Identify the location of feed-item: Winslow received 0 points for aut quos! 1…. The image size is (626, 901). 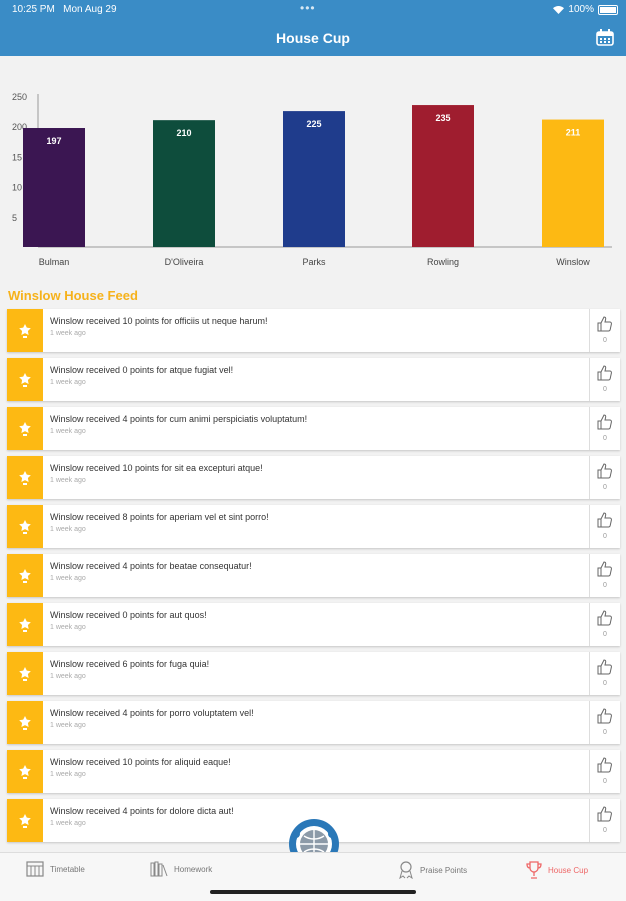
(313, 624).